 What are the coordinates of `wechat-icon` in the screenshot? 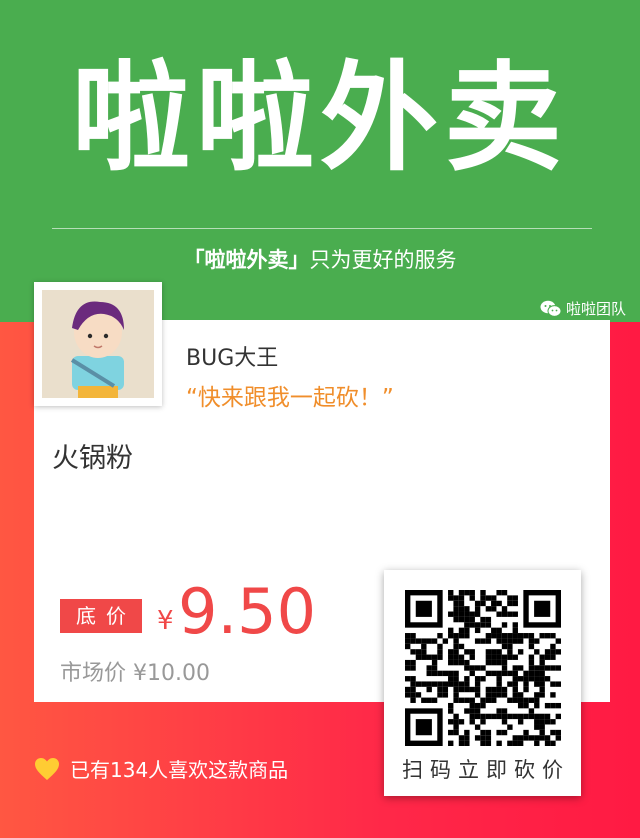 It's located at (551, 308).